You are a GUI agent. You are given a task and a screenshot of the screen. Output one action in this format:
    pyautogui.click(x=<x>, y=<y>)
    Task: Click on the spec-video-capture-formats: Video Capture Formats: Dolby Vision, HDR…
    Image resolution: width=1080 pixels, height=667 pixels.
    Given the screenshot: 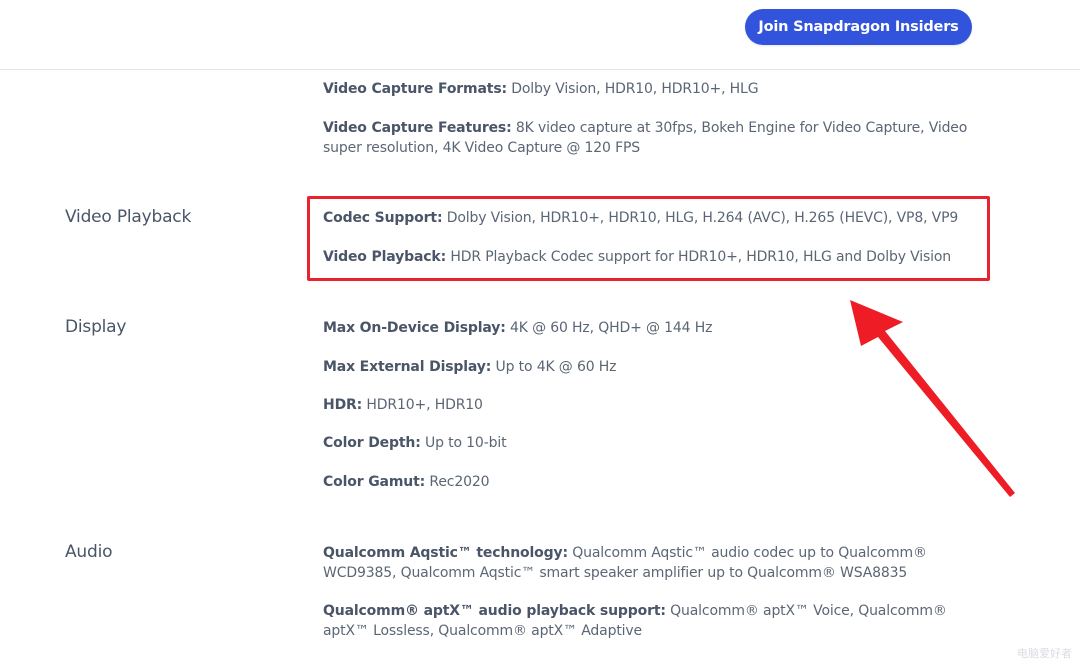 What is the action you would take?
    pyautogui.click(x=658, y=89)
    